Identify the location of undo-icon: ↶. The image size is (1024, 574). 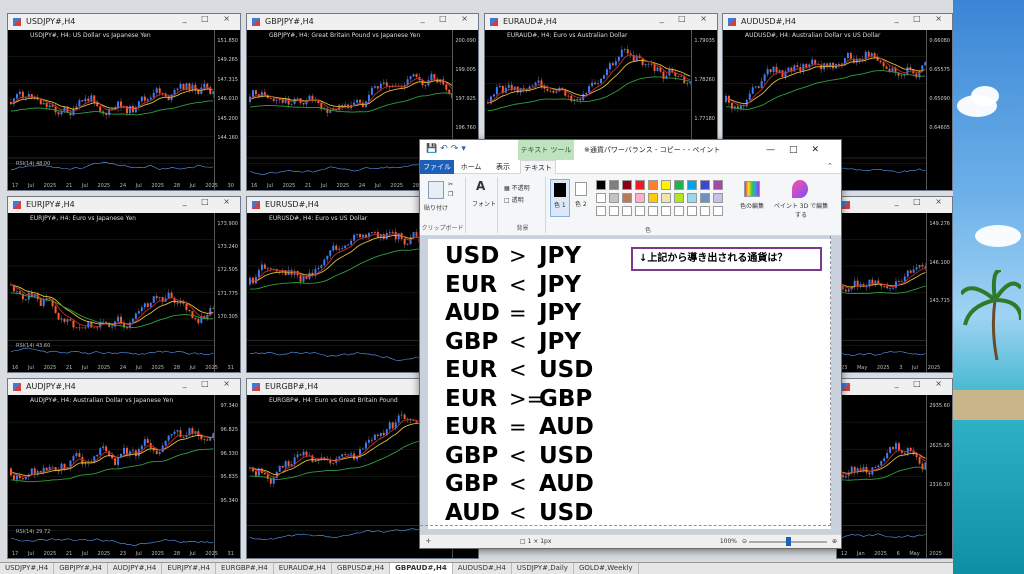
(445, 149).